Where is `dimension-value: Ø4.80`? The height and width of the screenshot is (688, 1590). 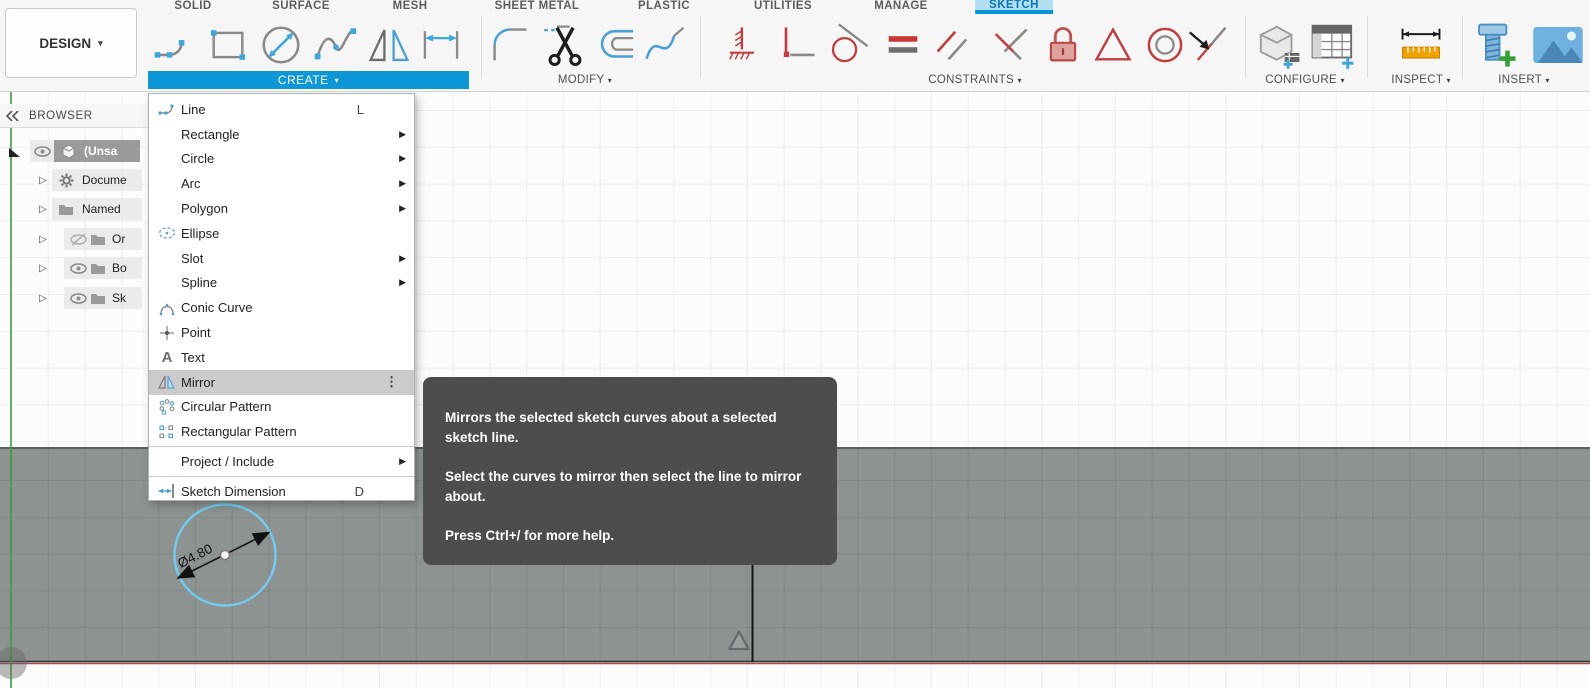 dimension-value: Ø4.80 is located at coordinates (195, 556).